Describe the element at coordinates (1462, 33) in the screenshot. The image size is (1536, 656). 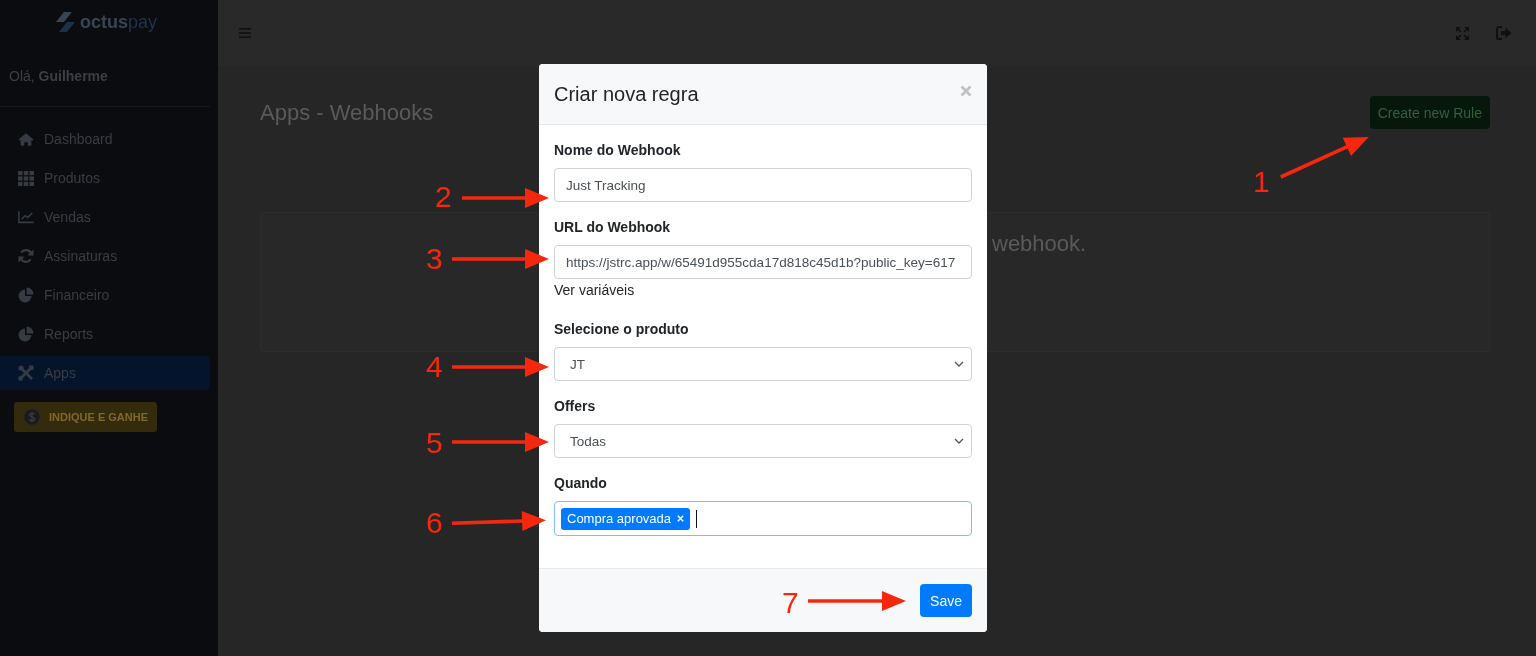
I see `fullscreen-icon` at that location.